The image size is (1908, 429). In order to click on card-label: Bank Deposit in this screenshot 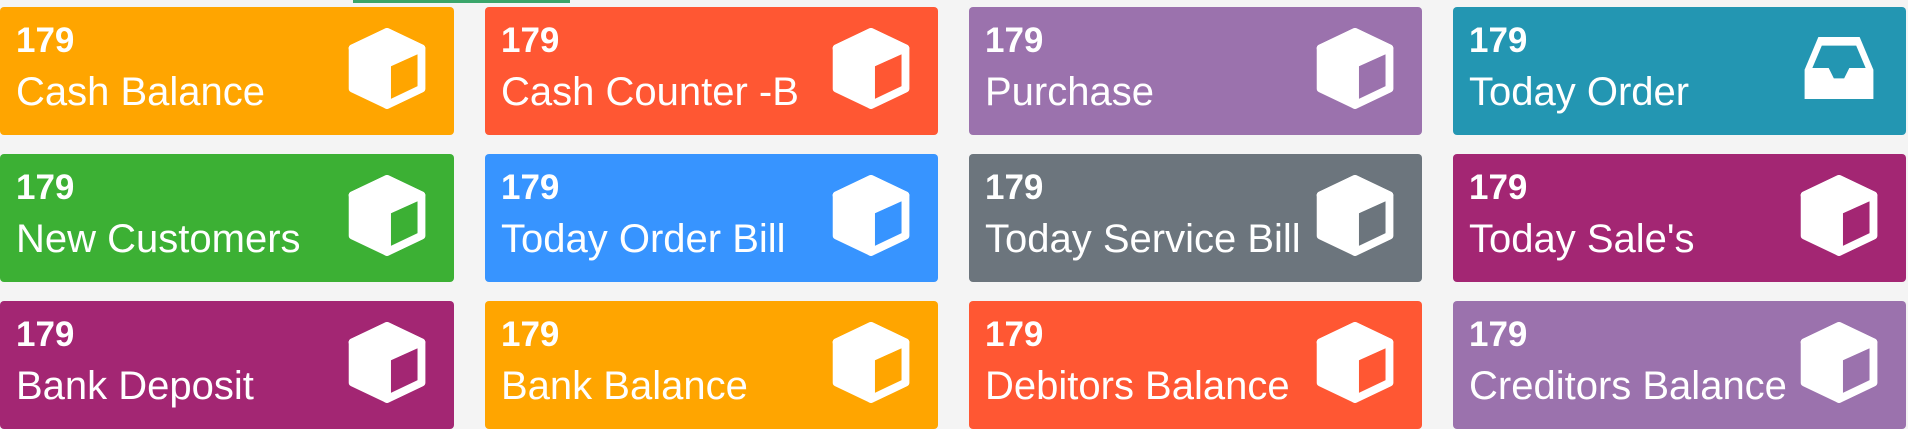, I will do `click(135, 386)`.